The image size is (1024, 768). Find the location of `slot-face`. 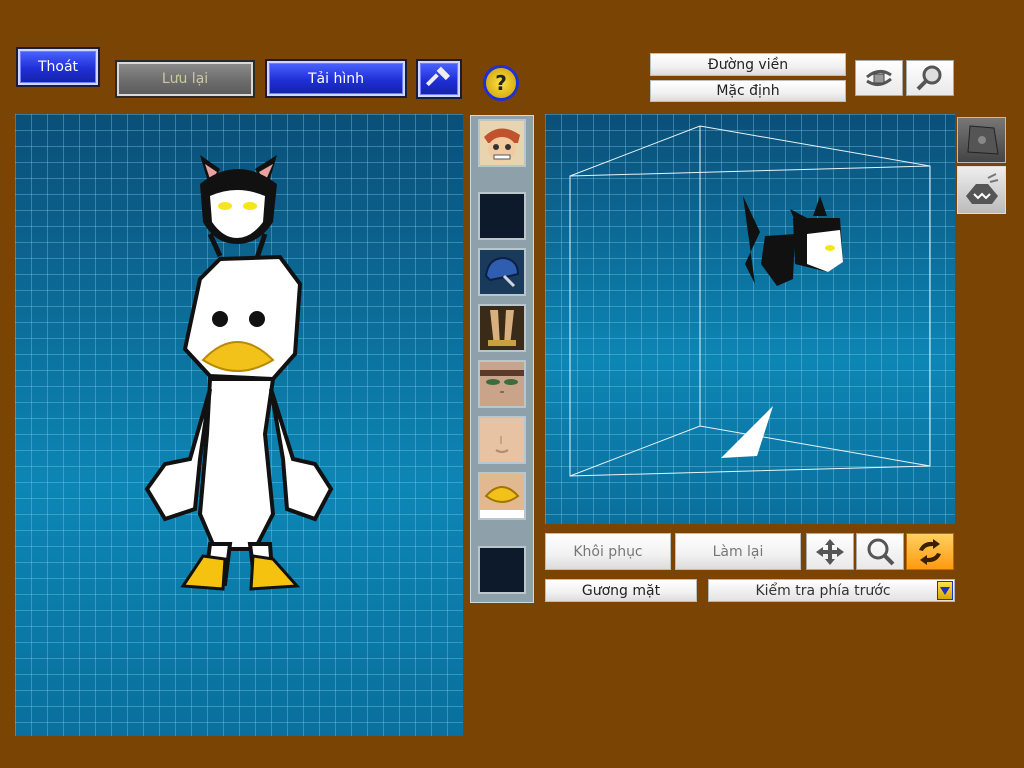

slot-face is located at coordinates (502, 440).